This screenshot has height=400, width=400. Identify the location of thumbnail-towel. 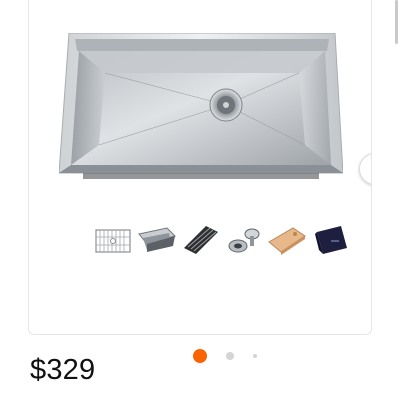
(331, 240).